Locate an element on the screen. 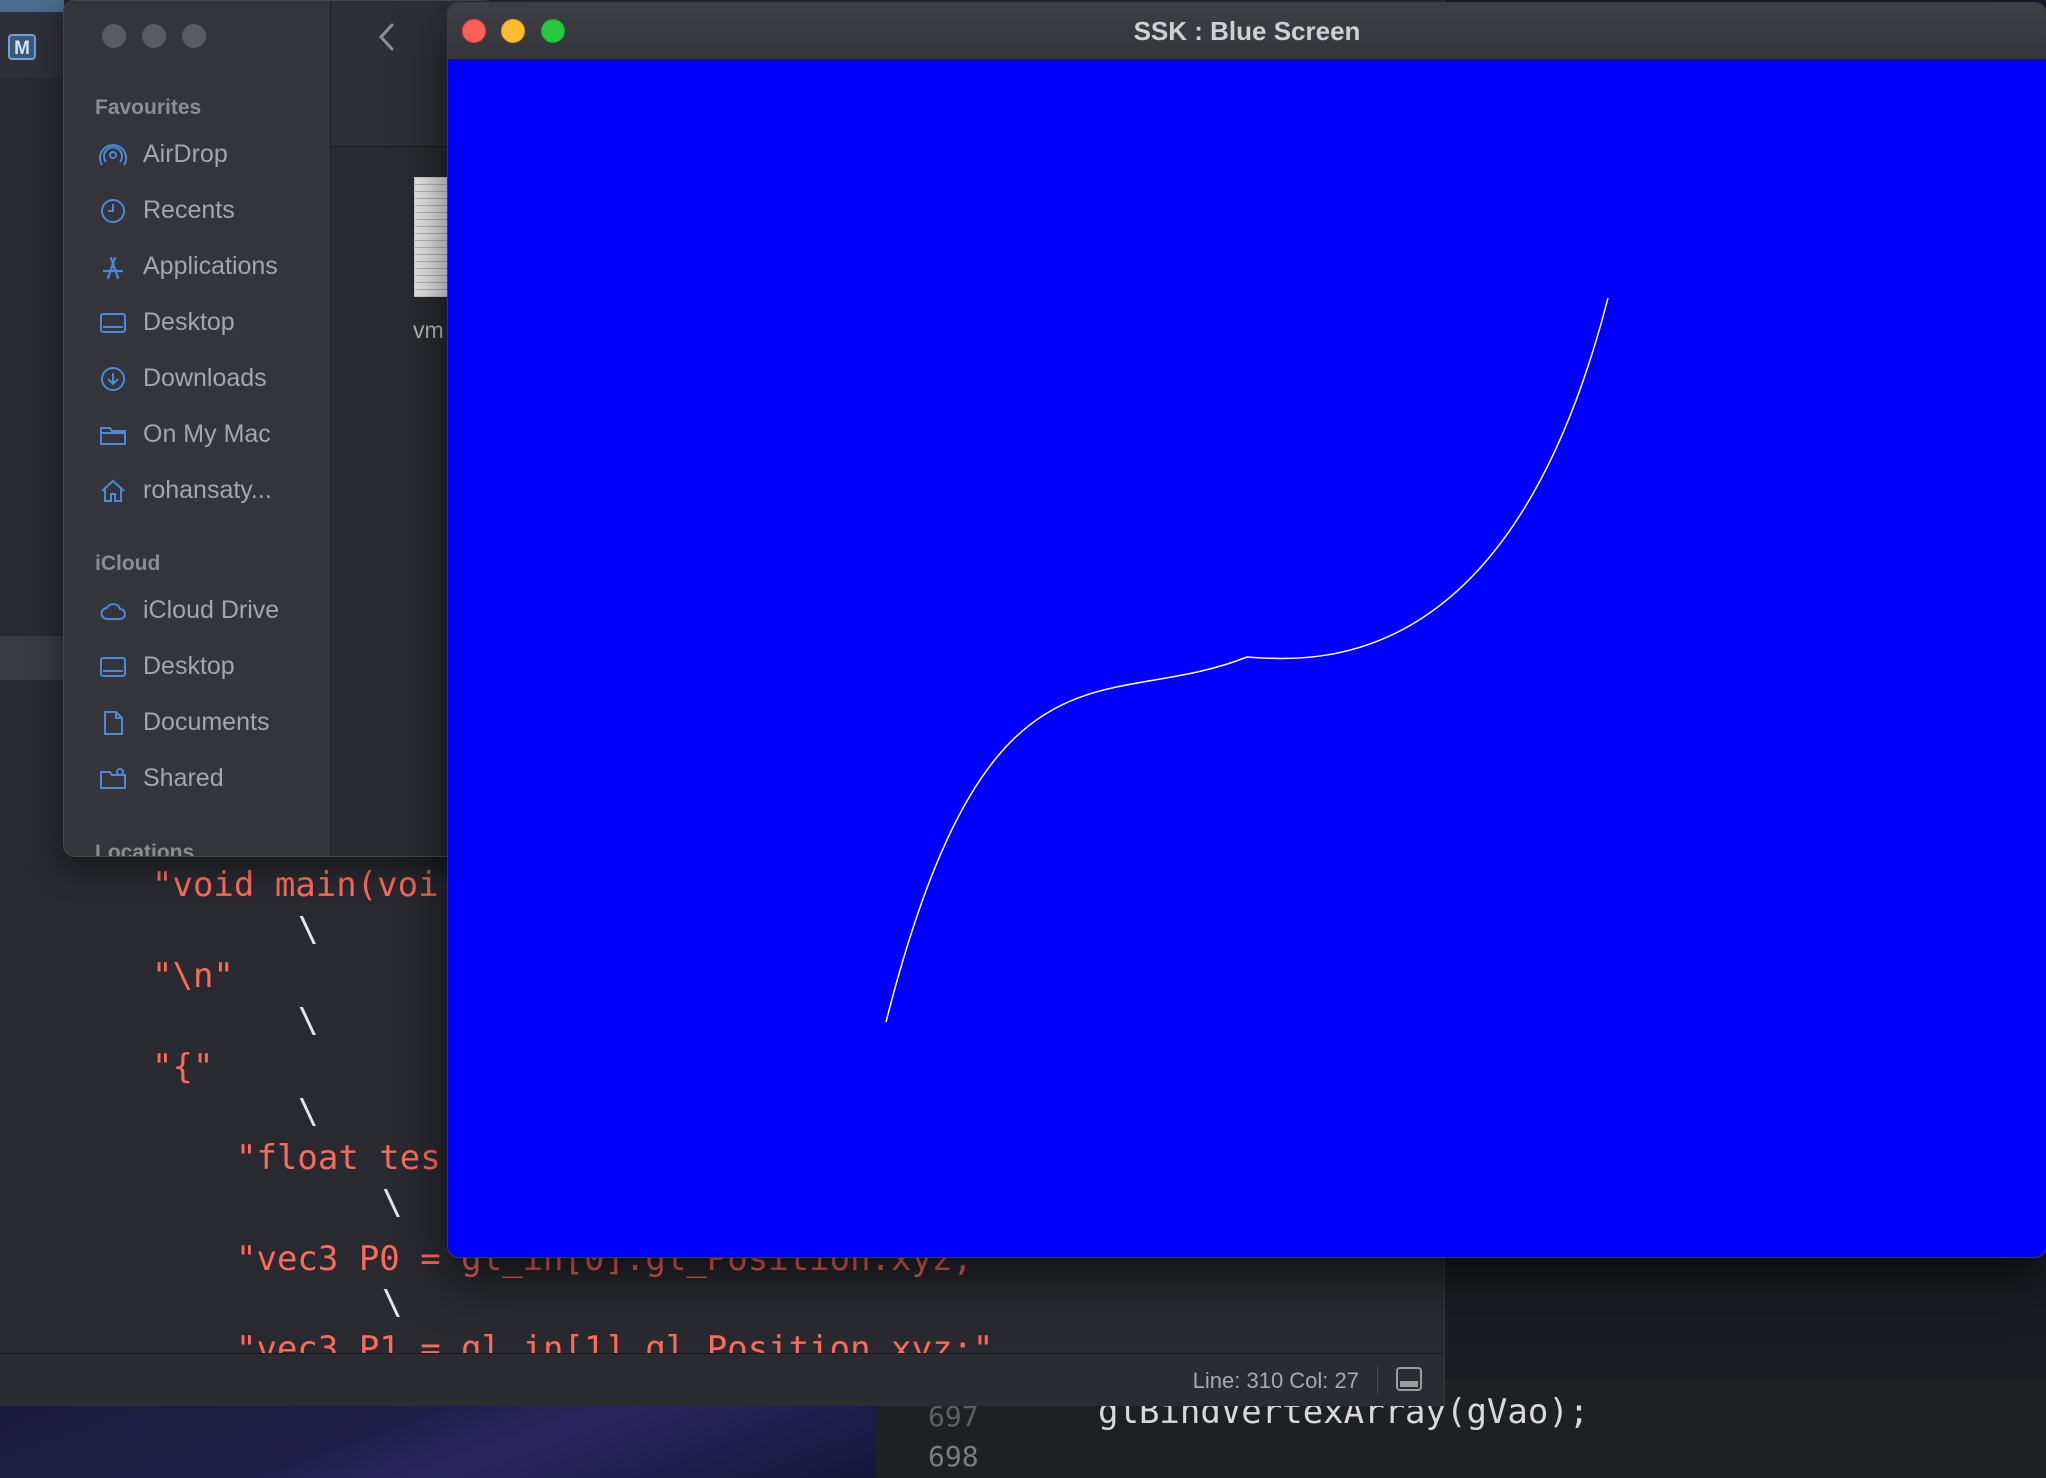 Image resolution: width=2046 pixels, height=1478 pixels. sidebar-item-label: Documents is located at coordinates (206, 722).